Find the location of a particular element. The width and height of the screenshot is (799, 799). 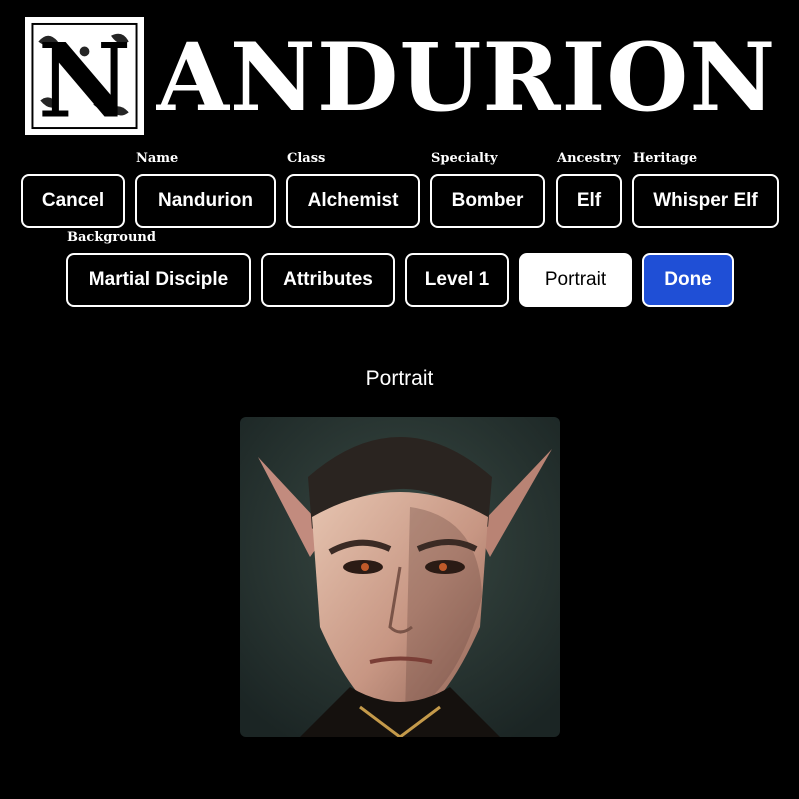

portrait-tab-button: Portrait is located at coordinates (575, 280).